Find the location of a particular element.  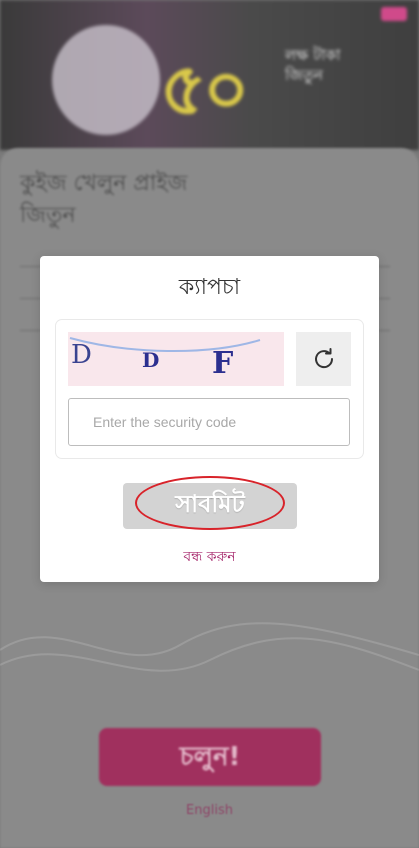

language-link: English is located at coordinates (209, 810).